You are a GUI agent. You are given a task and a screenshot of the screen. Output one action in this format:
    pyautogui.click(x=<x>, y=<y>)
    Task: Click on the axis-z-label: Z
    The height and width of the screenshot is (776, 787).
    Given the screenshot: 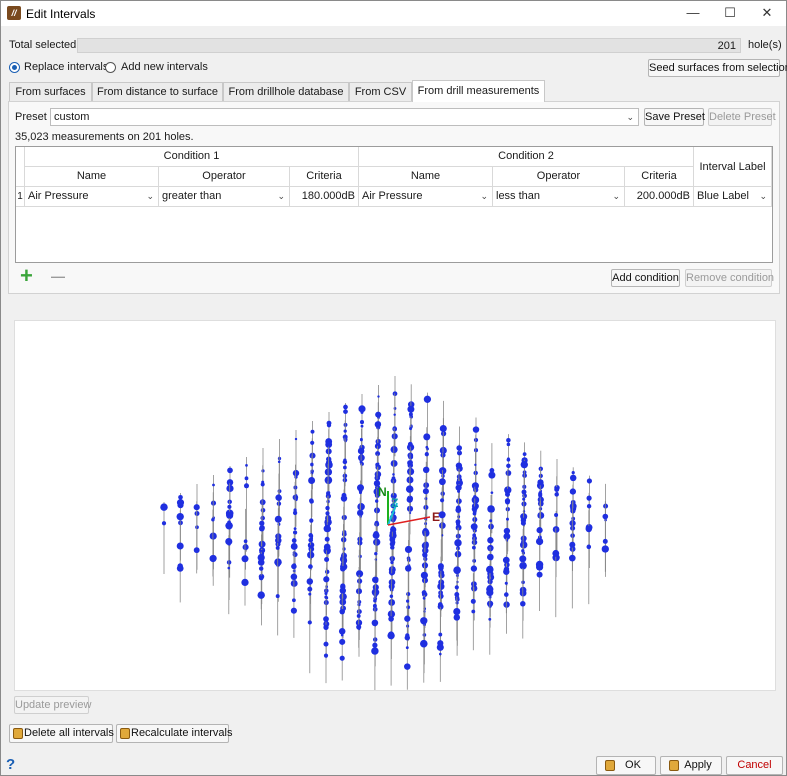 What is the action you would take?
    pyautogui.click(x=394, y=503)
    